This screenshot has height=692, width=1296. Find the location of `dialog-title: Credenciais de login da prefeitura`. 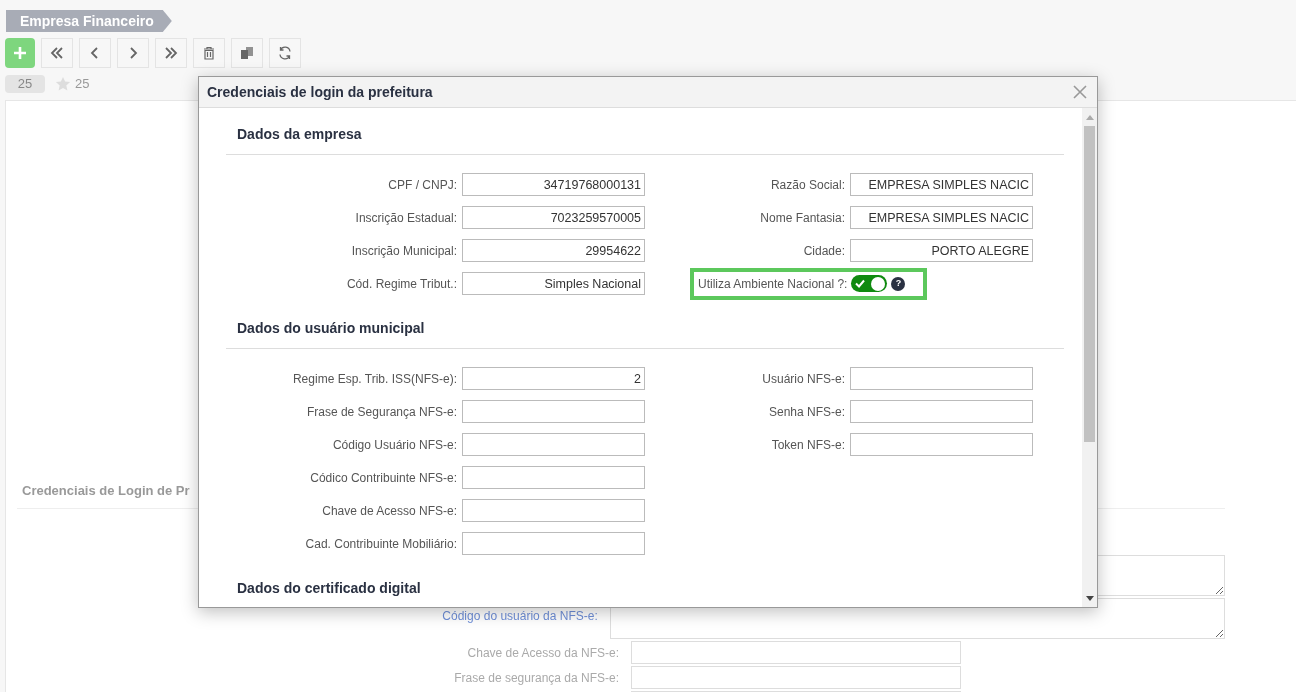

dialog-title: Credenciais de login da prefeitura is located at coordinates (320, 92).